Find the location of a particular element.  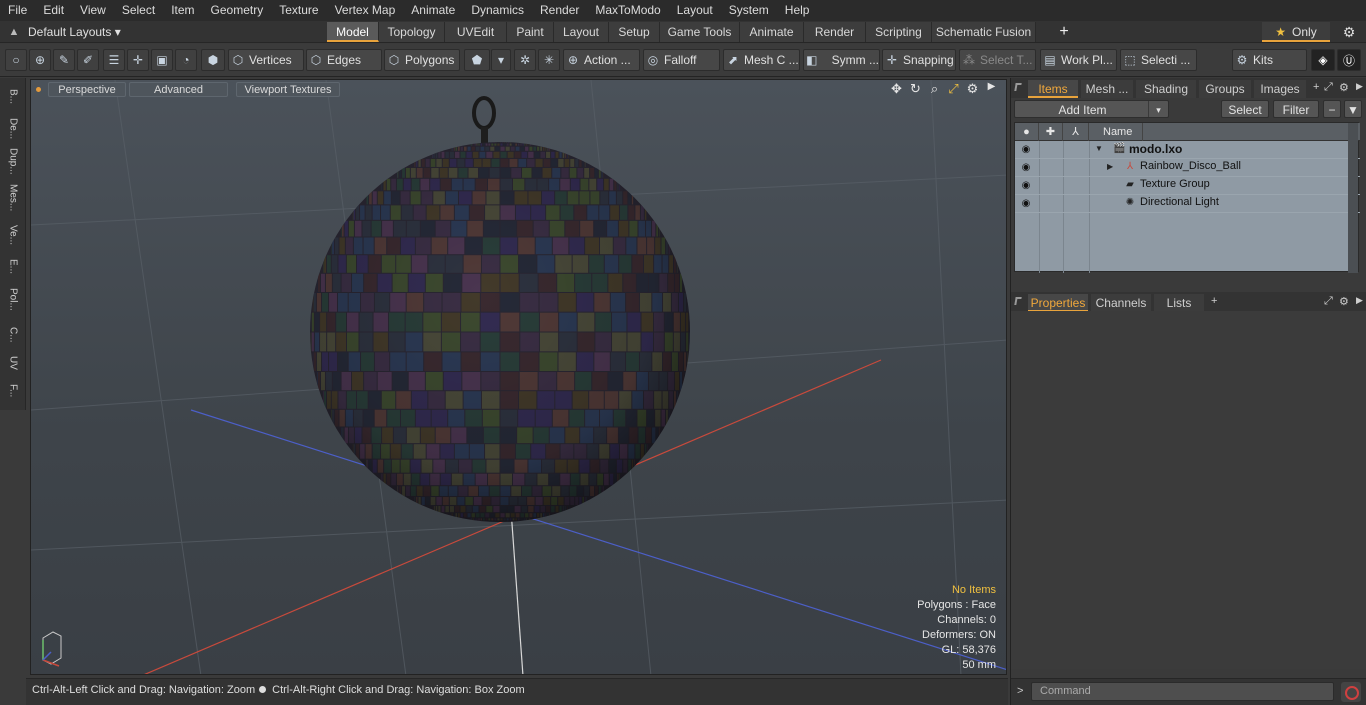

collapse-up-icon: ▲ is located at coordinates (14, 32).